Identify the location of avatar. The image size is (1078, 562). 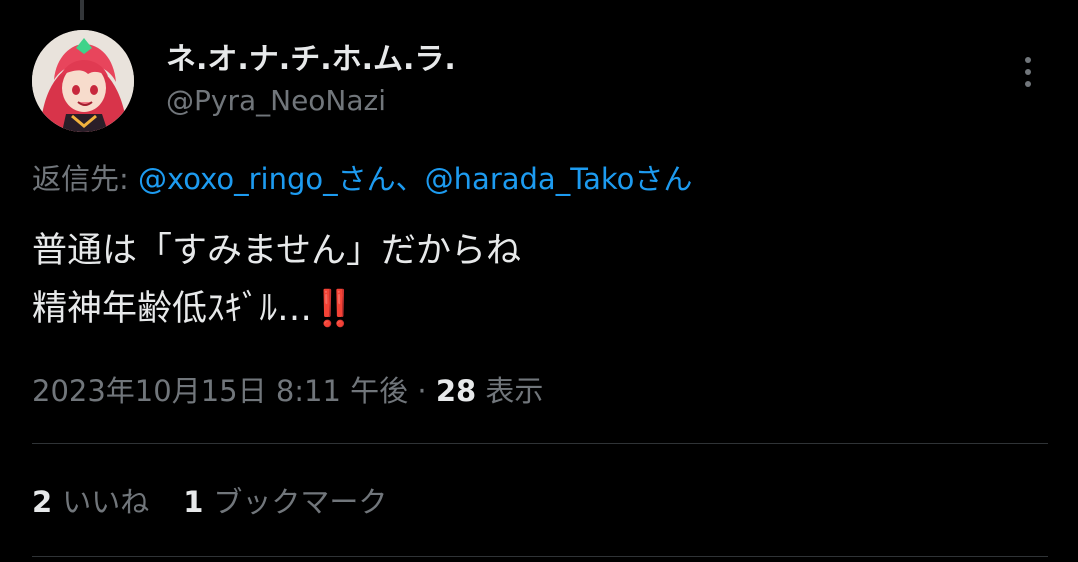
(83, 81).